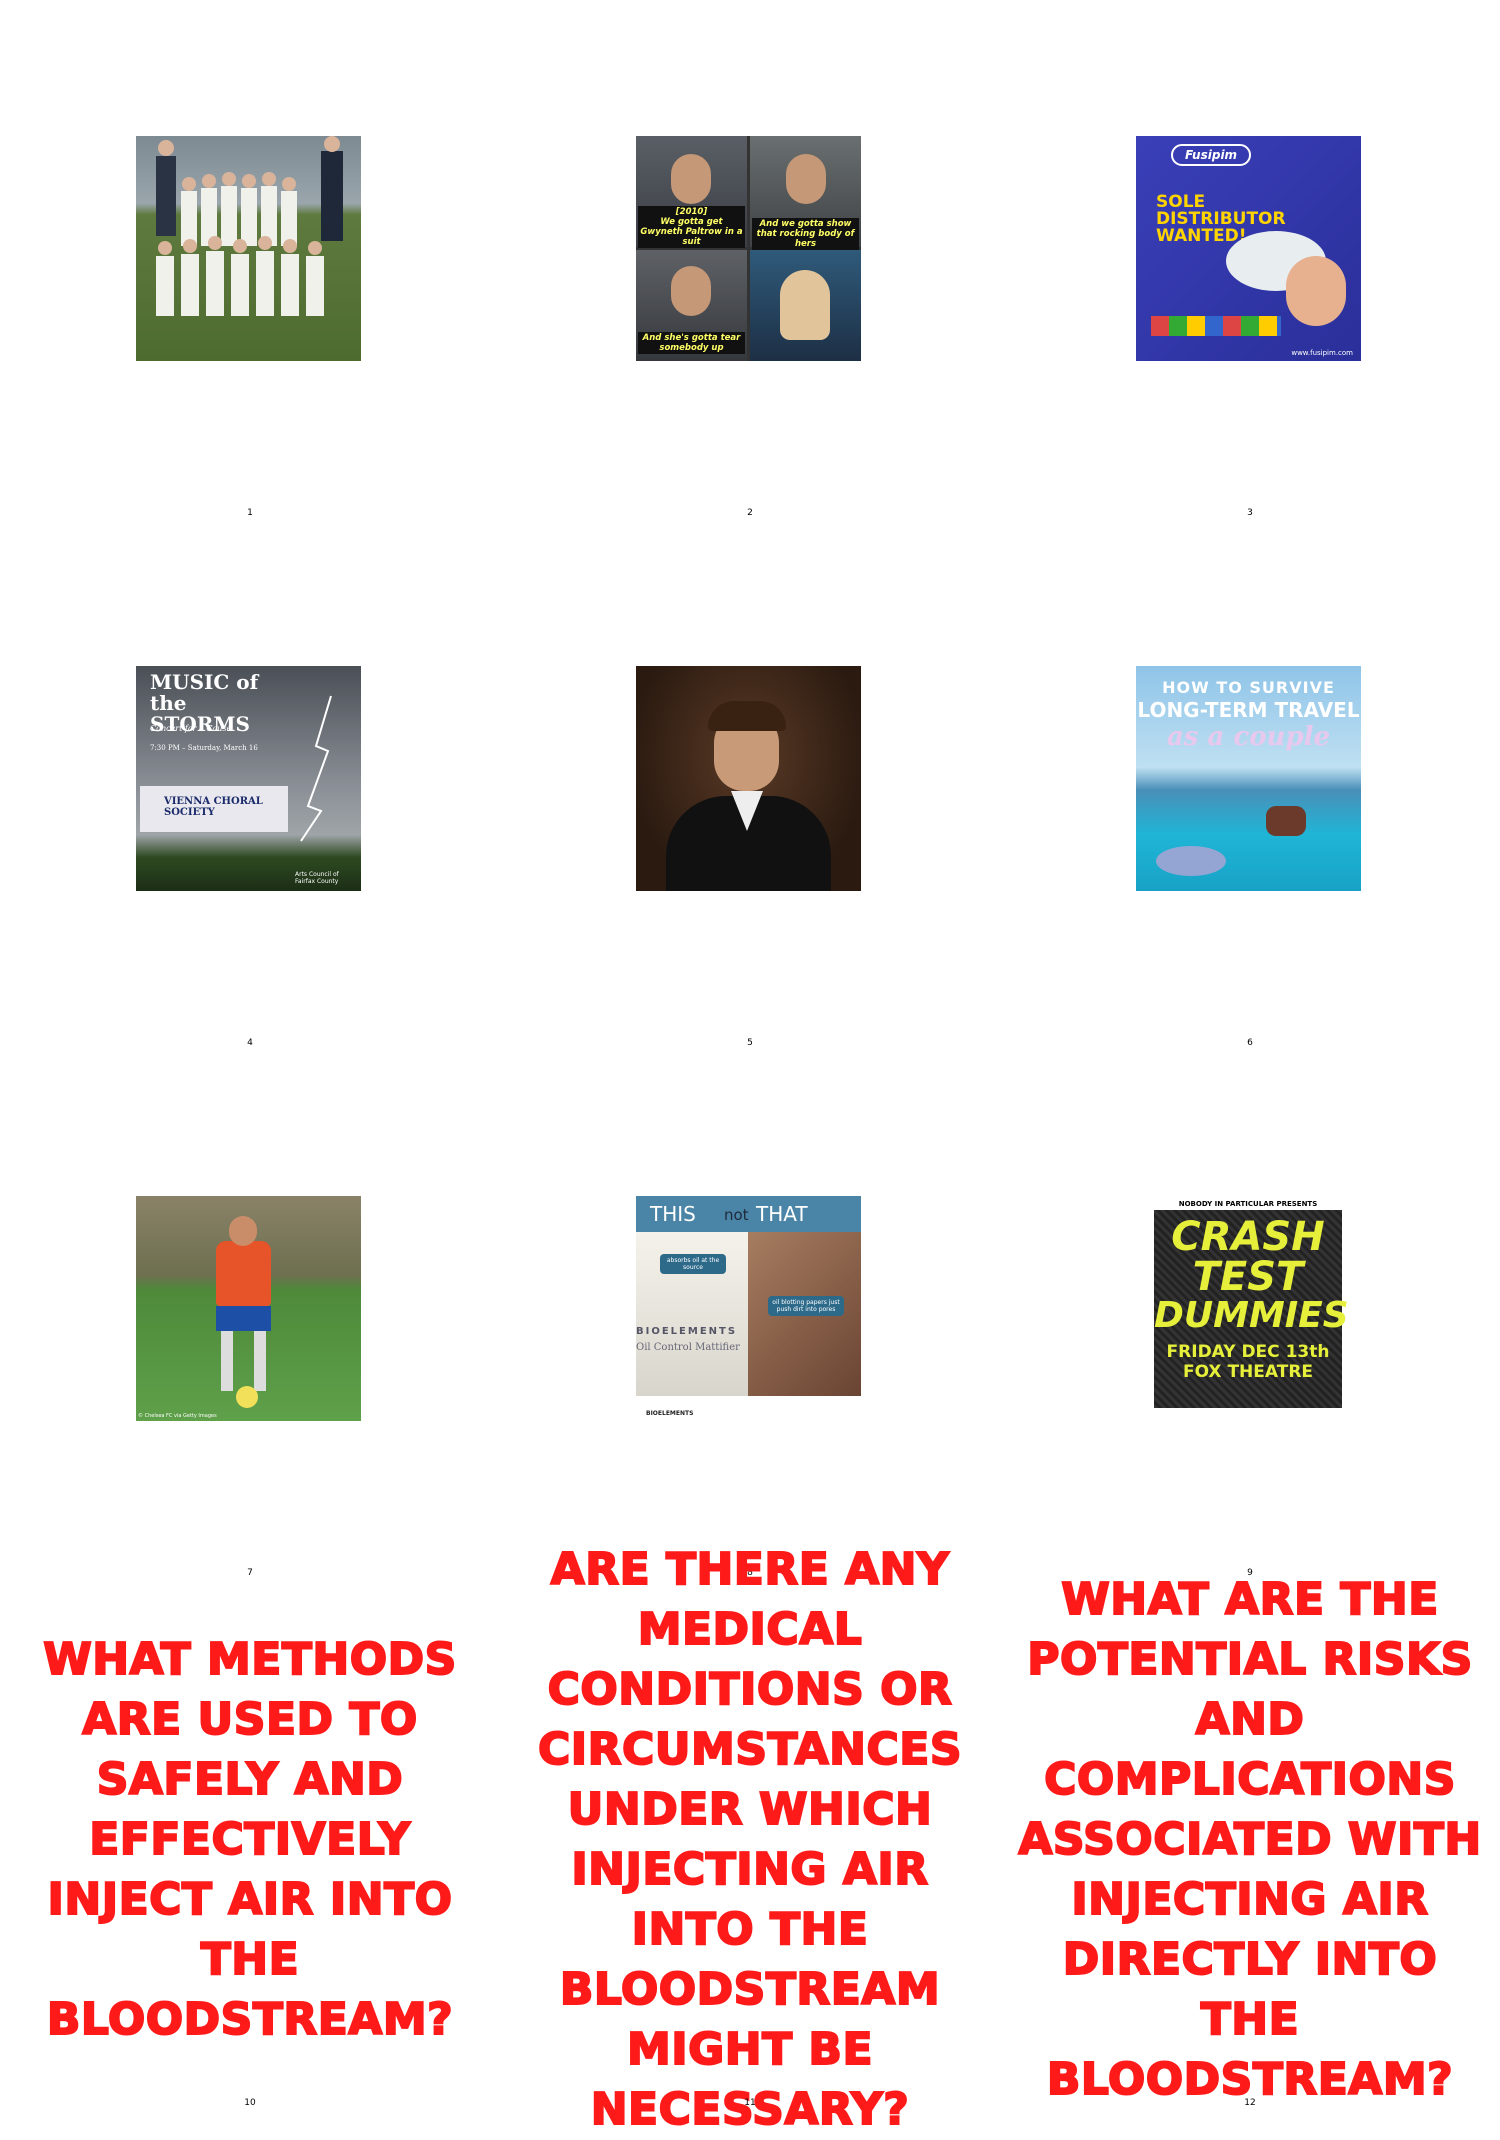 This screenshot has width=1500, height=2140. I want to click on cell-number: 3, so click(1250, 513).